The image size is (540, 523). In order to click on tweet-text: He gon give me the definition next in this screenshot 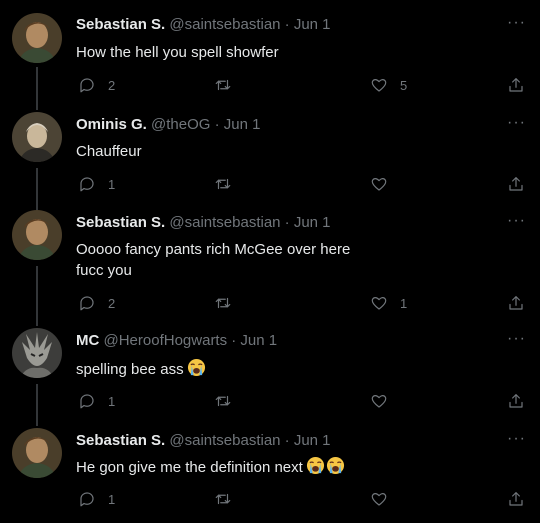, I will do `click(210, 467)`.